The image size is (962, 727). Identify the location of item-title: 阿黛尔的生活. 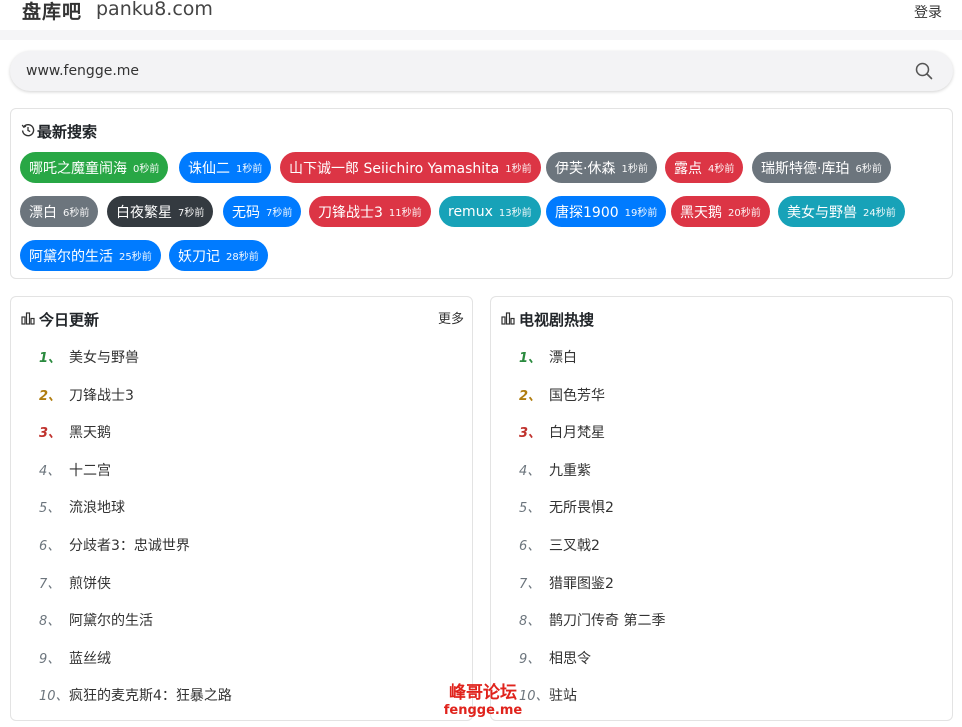
(111, 620).